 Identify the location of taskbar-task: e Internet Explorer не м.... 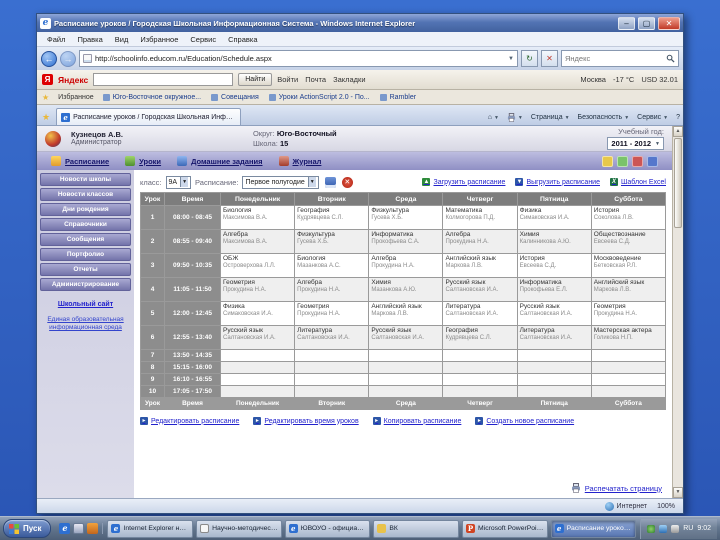
(150, 528).